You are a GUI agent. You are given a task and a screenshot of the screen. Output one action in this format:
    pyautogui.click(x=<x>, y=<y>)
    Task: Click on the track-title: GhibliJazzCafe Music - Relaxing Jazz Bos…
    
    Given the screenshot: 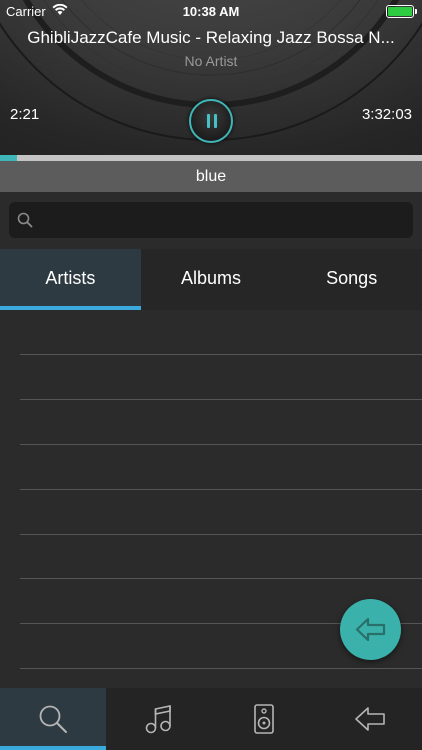 What is the action you would take?
    pyautogui.click(x=211, y=37)
    